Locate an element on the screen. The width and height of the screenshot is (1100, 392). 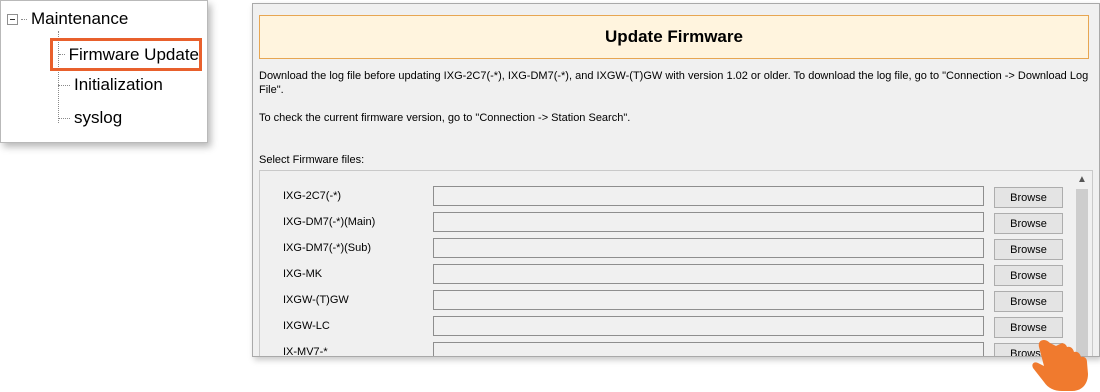
firmware-file-row: IXG-2C7(-*) Browse is located at coordinates (666, 197).